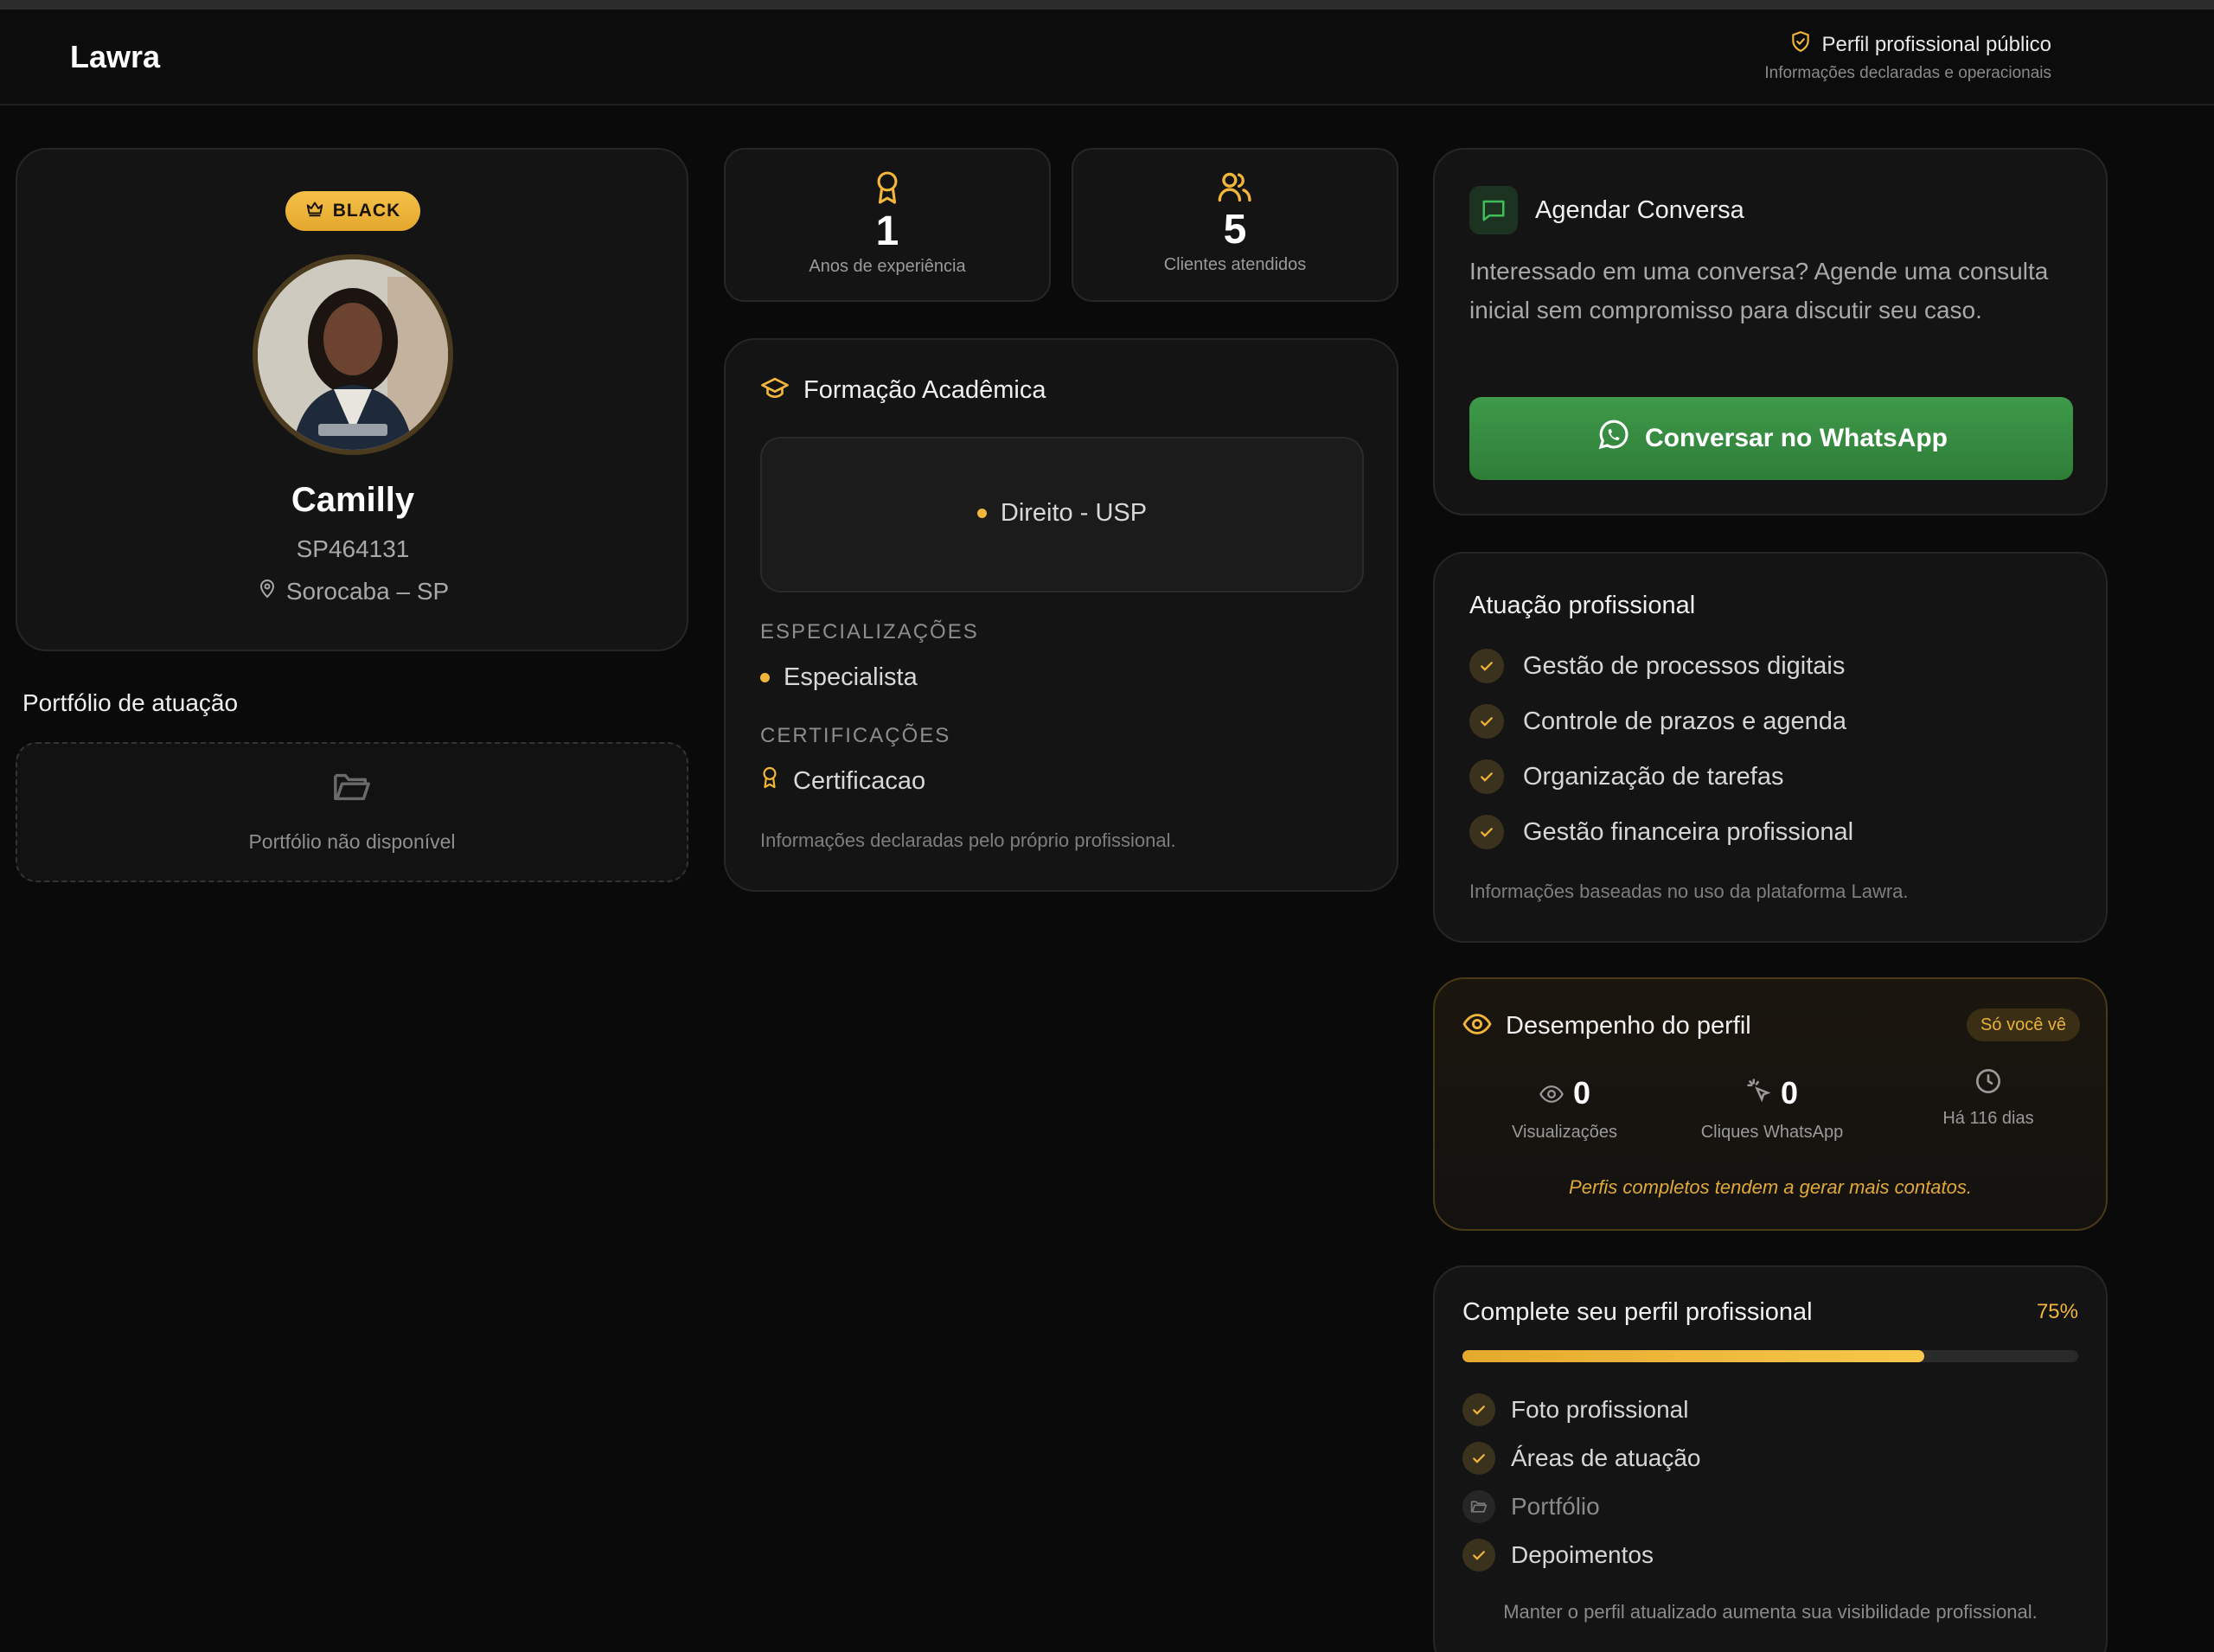 The height and width of the screenshot is (1652, 2214). Describe the element at coordinates (1613, 438) in the screenshot. I see `whatsapp-icon` at that location.